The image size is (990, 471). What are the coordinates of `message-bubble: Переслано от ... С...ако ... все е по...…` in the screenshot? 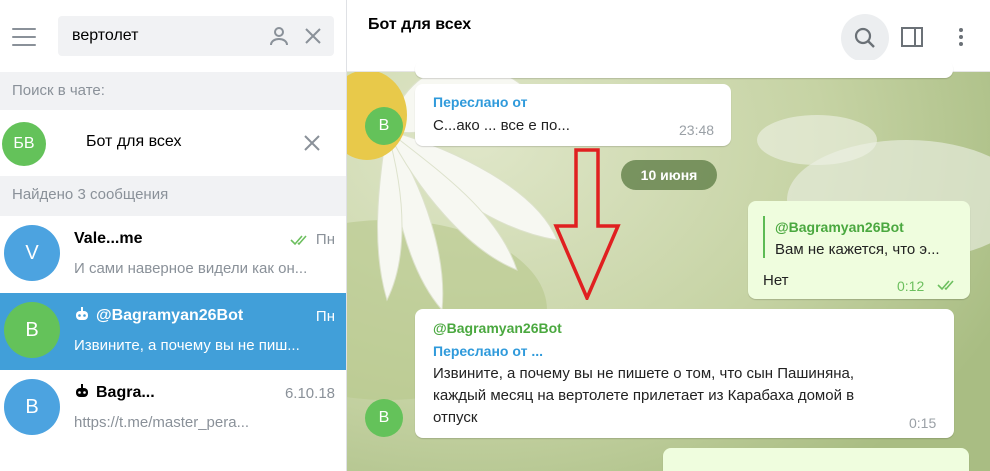 It's located at (573, 115).